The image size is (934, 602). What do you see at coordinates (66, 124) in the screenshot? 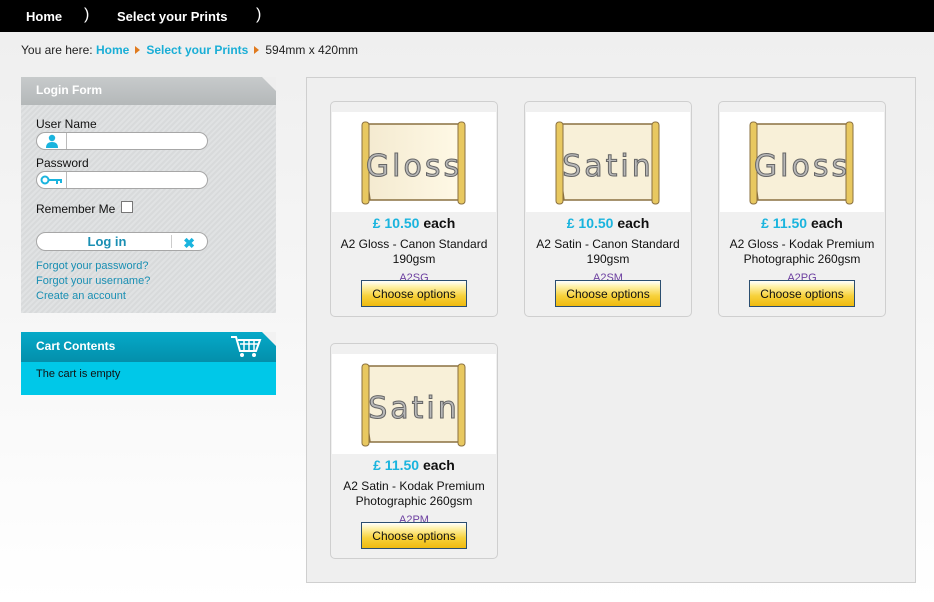
I see `username-label: User Name` at bounding box center [66, 124].